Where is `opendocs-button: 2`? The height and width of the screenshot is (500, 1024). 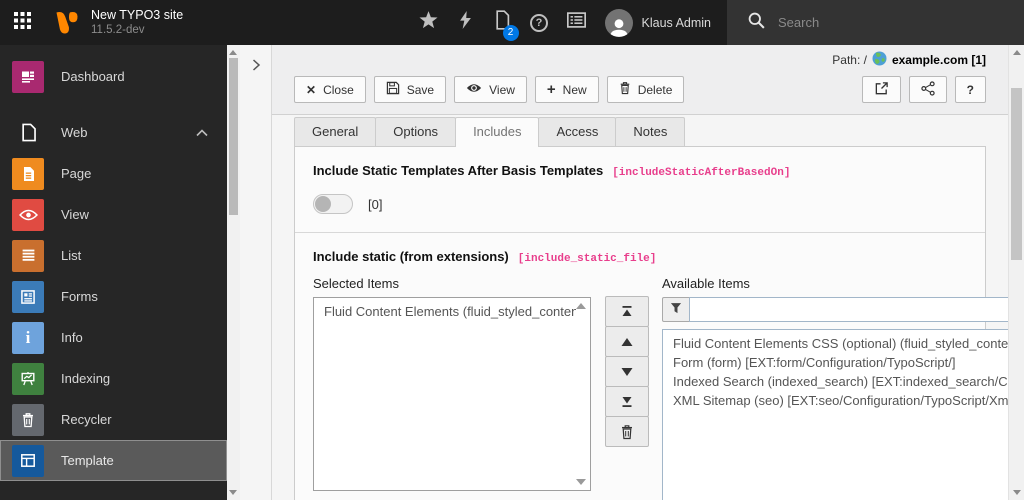 opendocs-button: 2 is located at coordinates (502, 22).